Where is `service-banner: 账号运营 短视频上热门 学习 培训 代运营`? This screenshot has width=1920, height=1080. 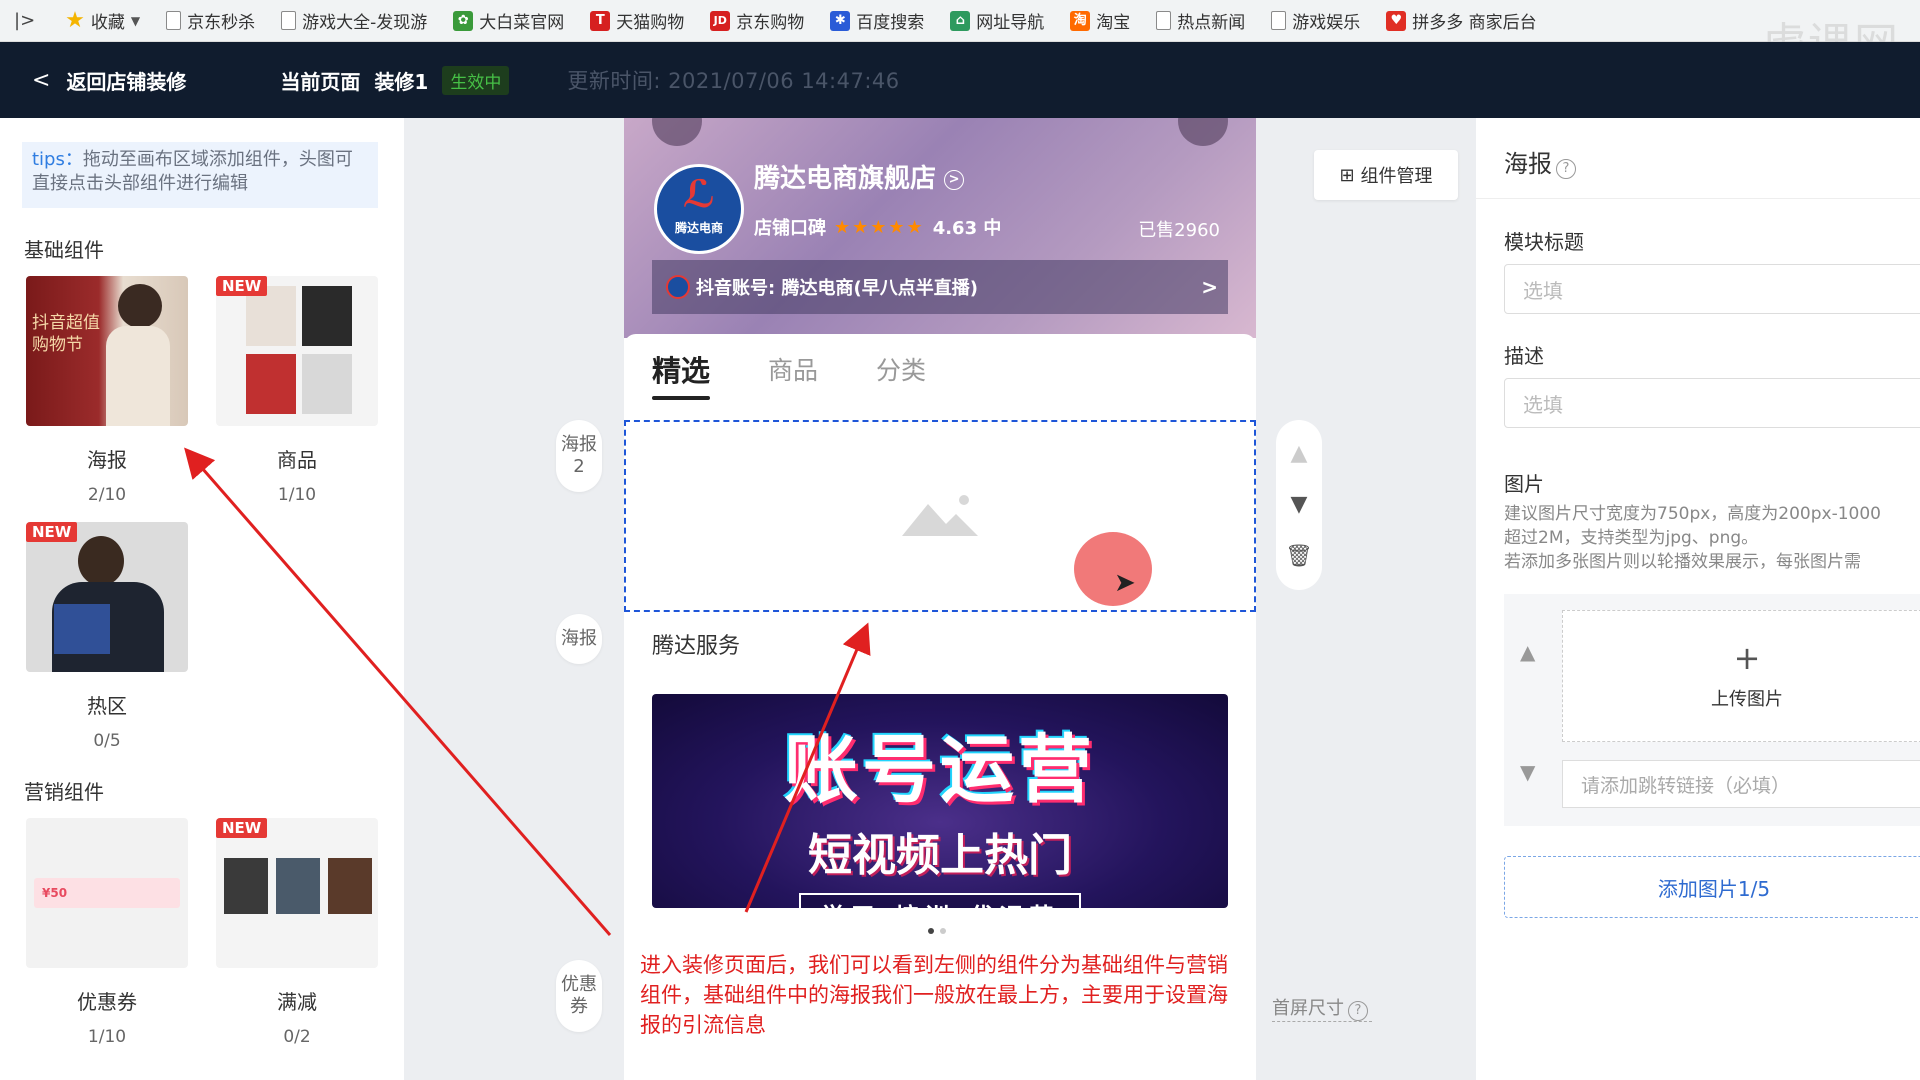 service-banner: 账号运营 短视频上热门 学习 培训 代运营 is located at coordinates (940, 801).